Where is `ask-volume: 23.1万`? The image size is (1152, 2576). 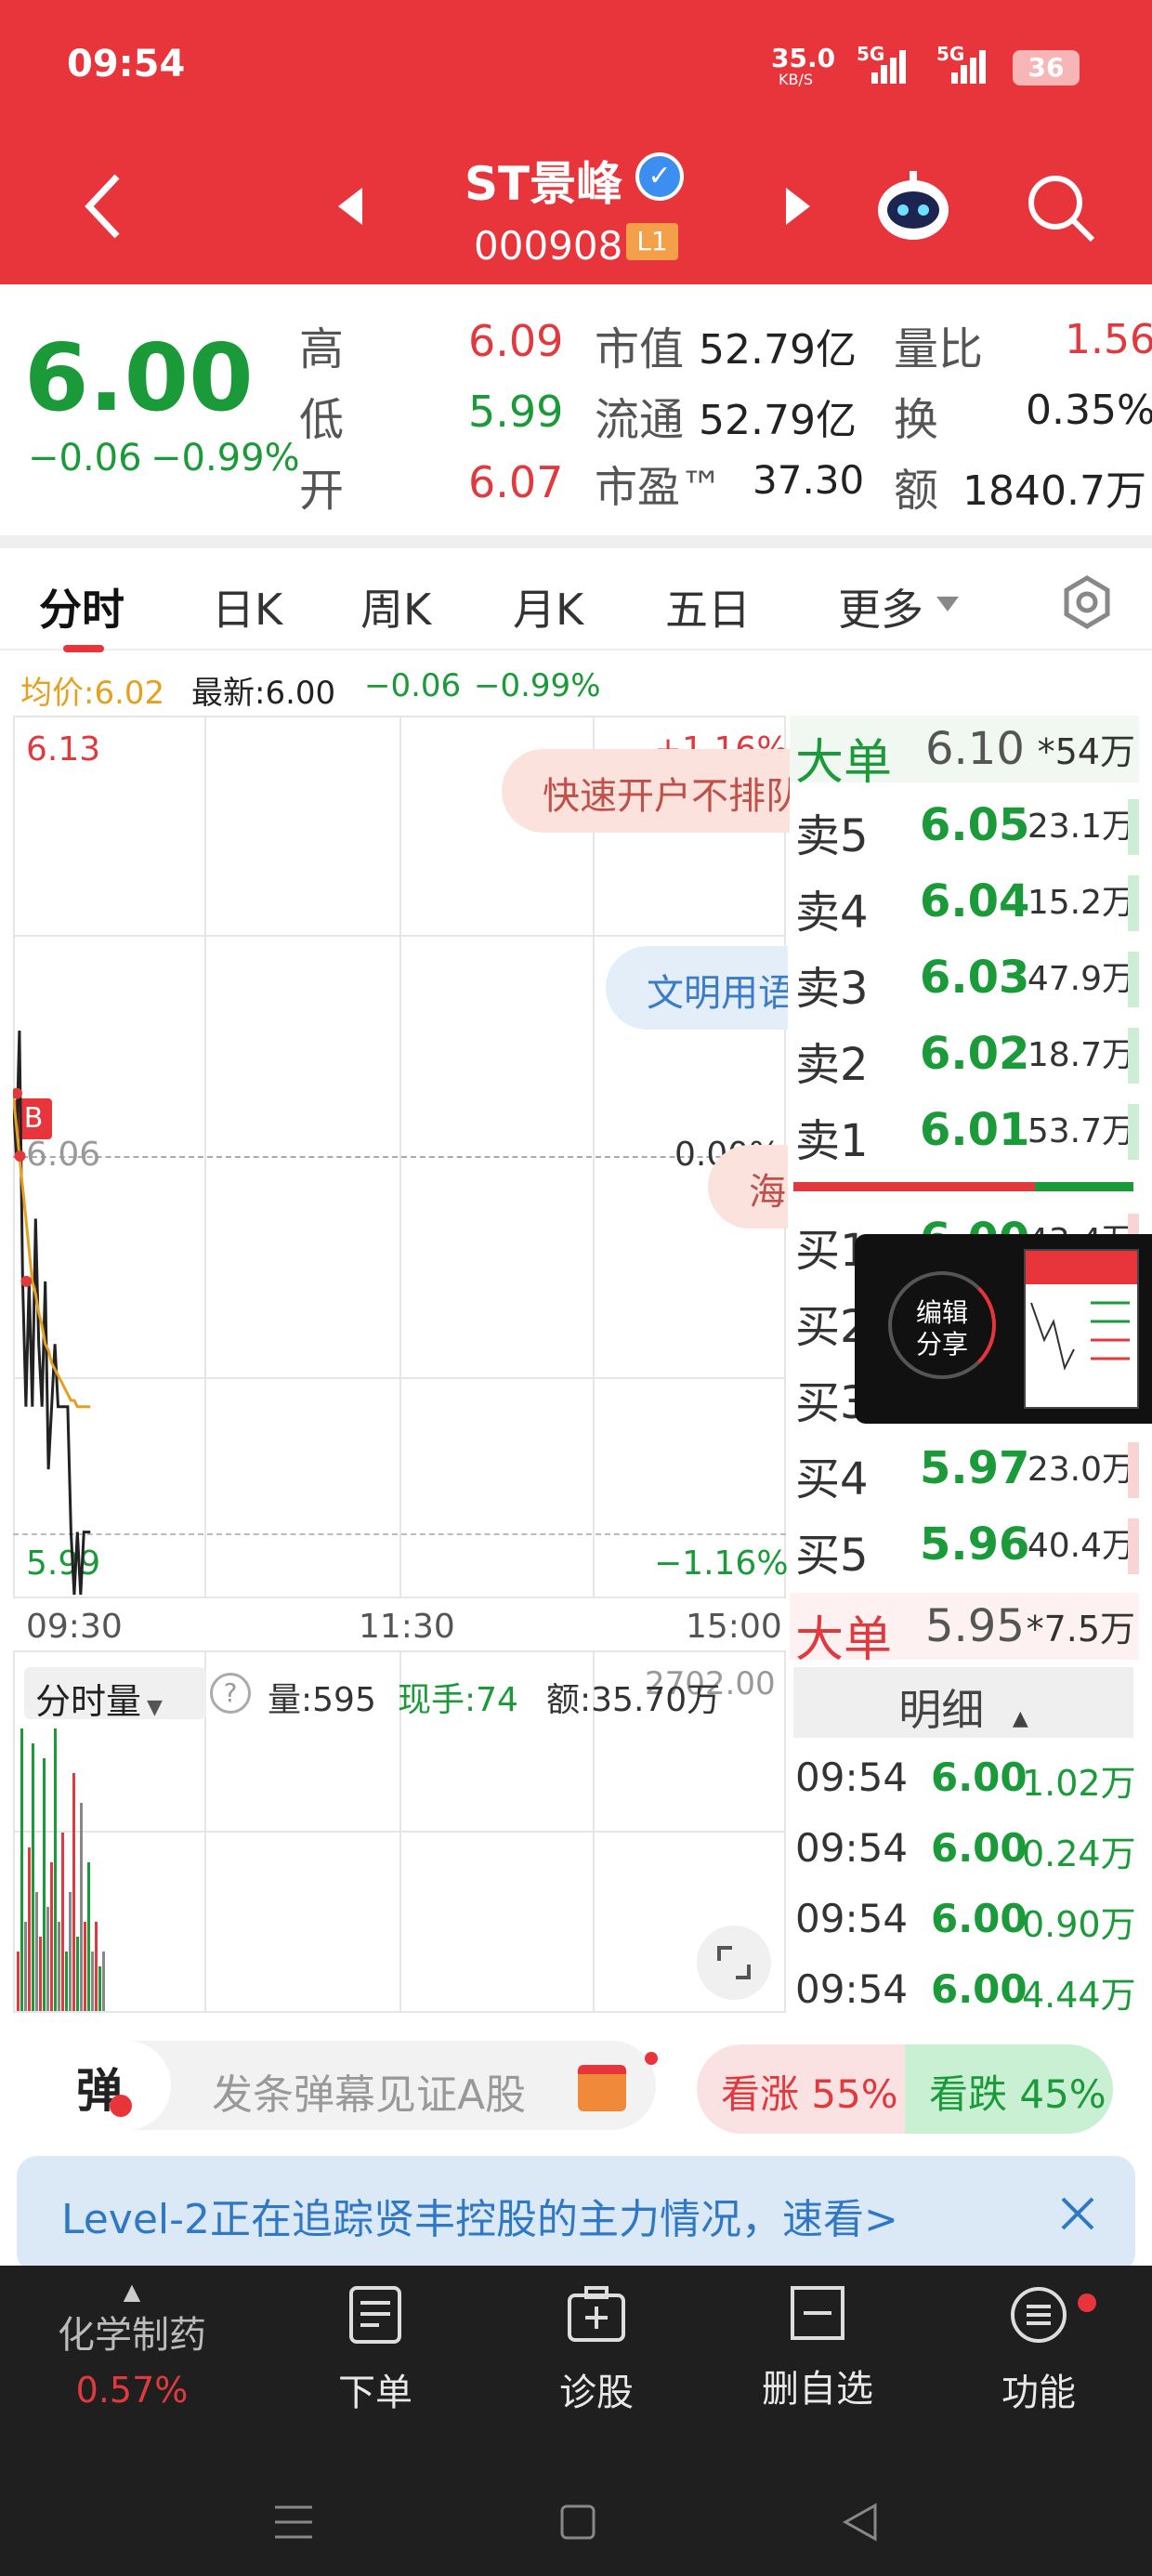
ask-volume: 23.1万 is located at coordinates (1081, 827).